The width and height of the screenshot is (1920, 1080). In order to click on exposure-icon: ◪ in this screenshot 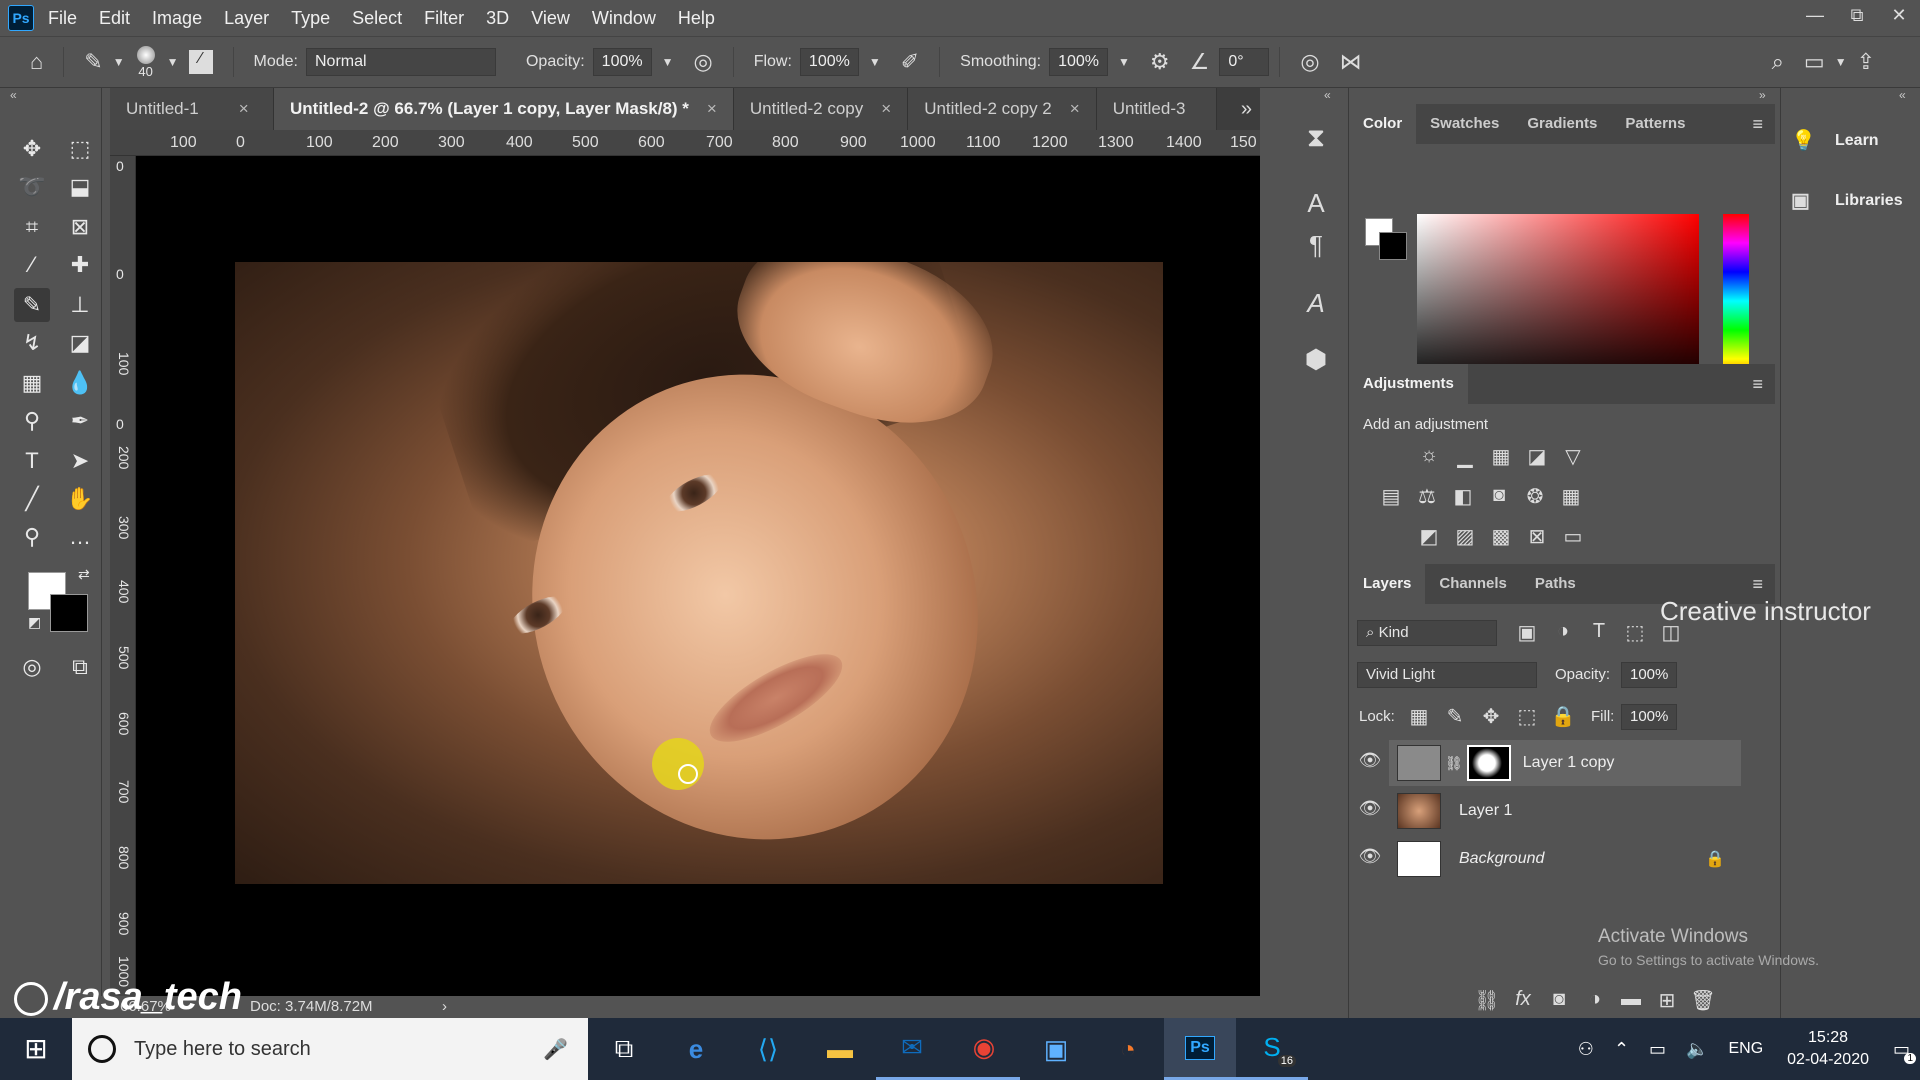, I will do `click(1537, 456)`.